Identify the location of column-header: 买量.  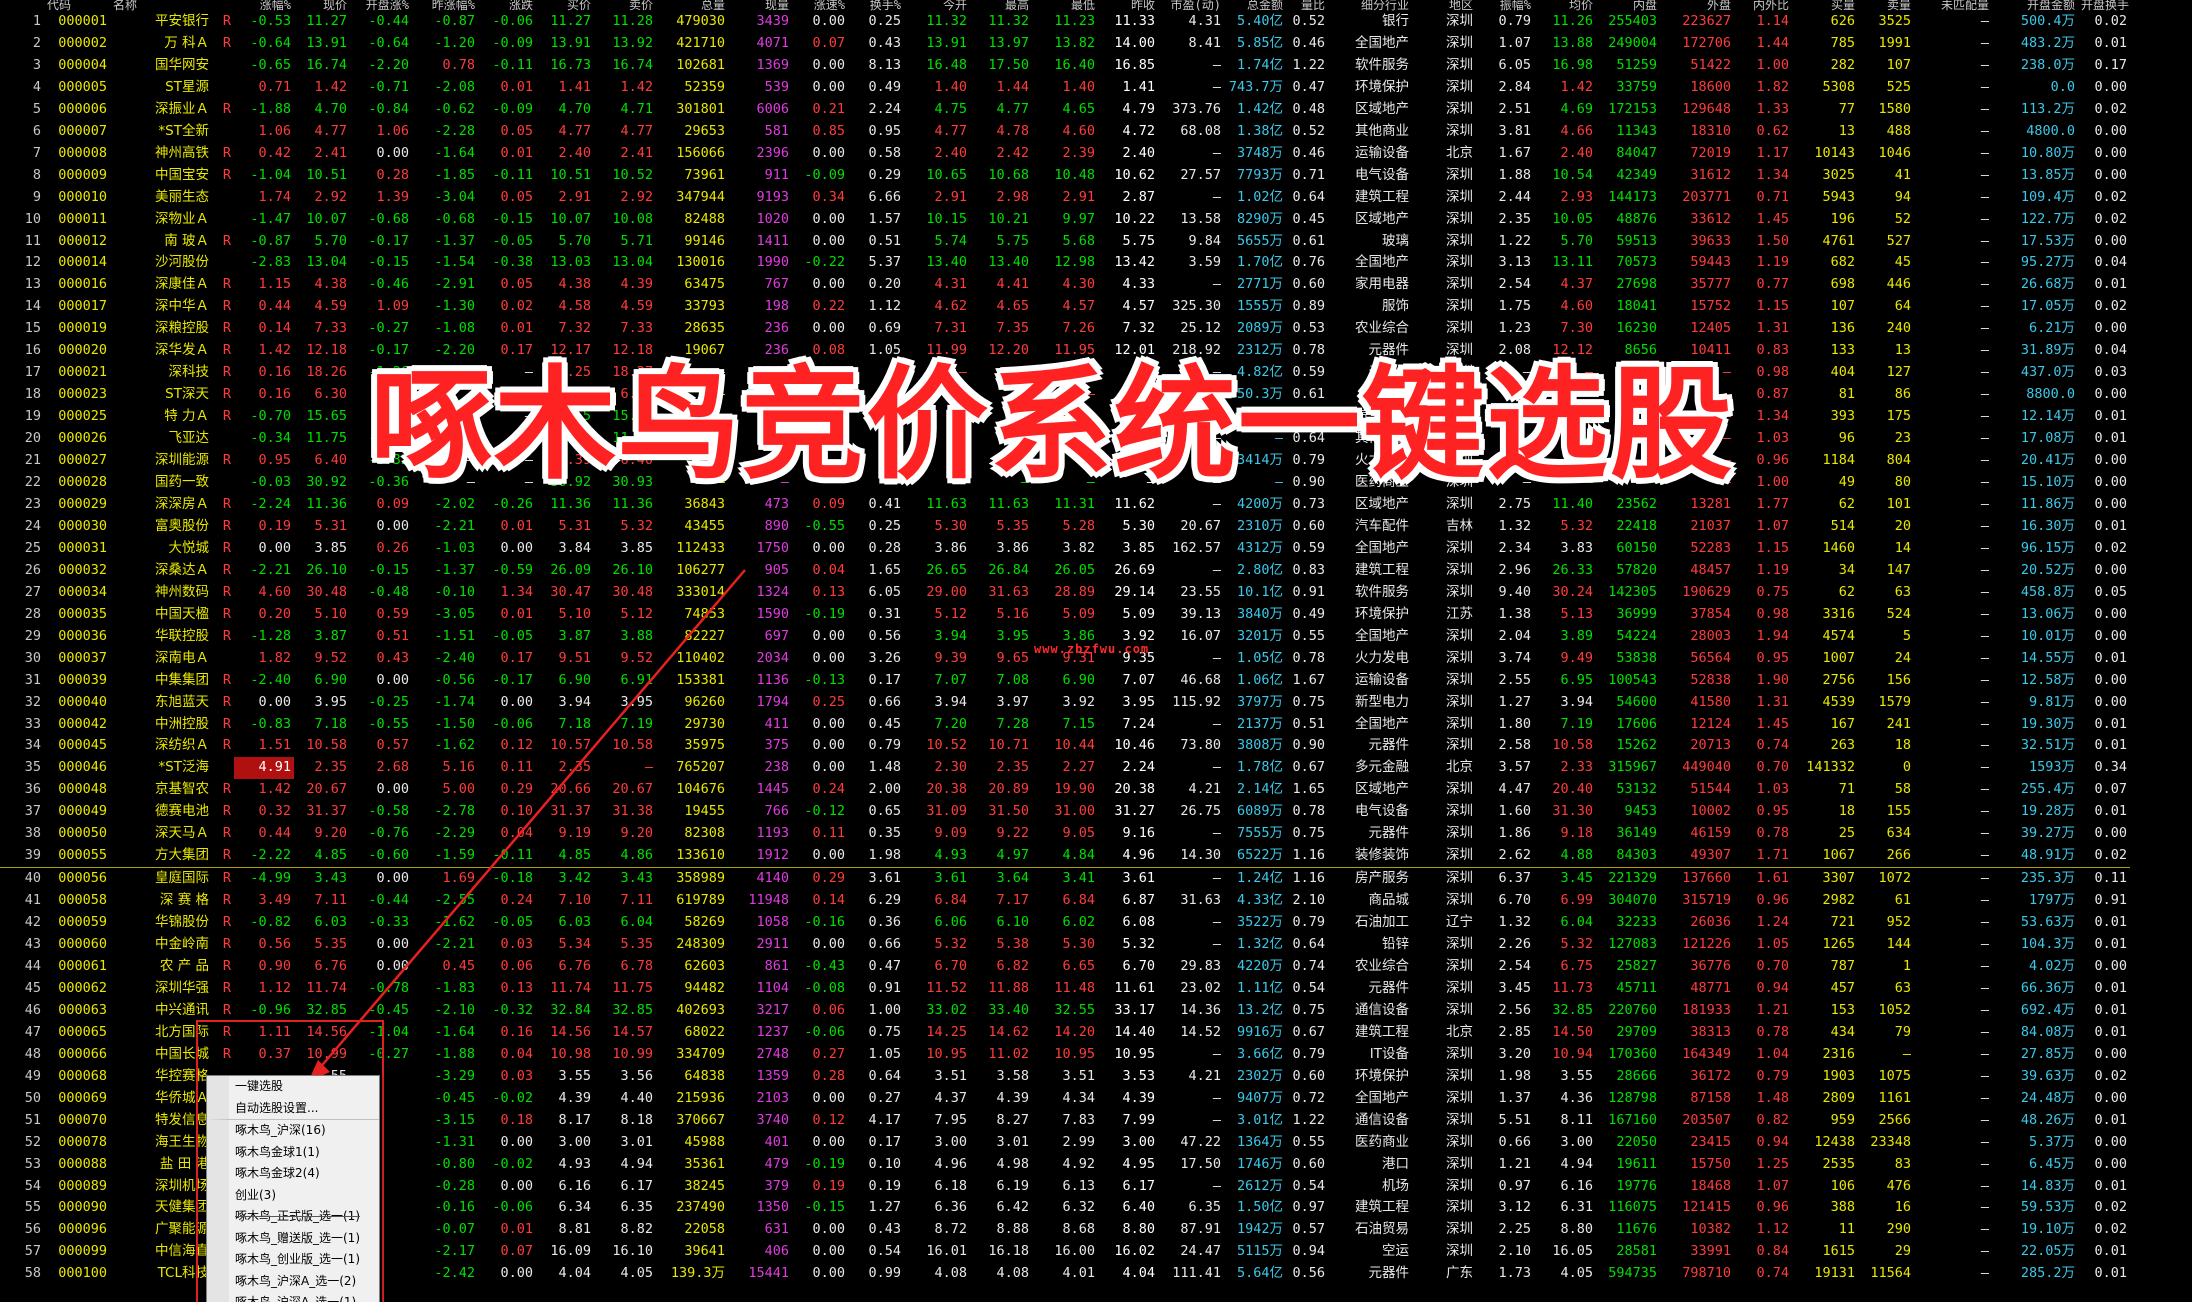
(1825, 5).